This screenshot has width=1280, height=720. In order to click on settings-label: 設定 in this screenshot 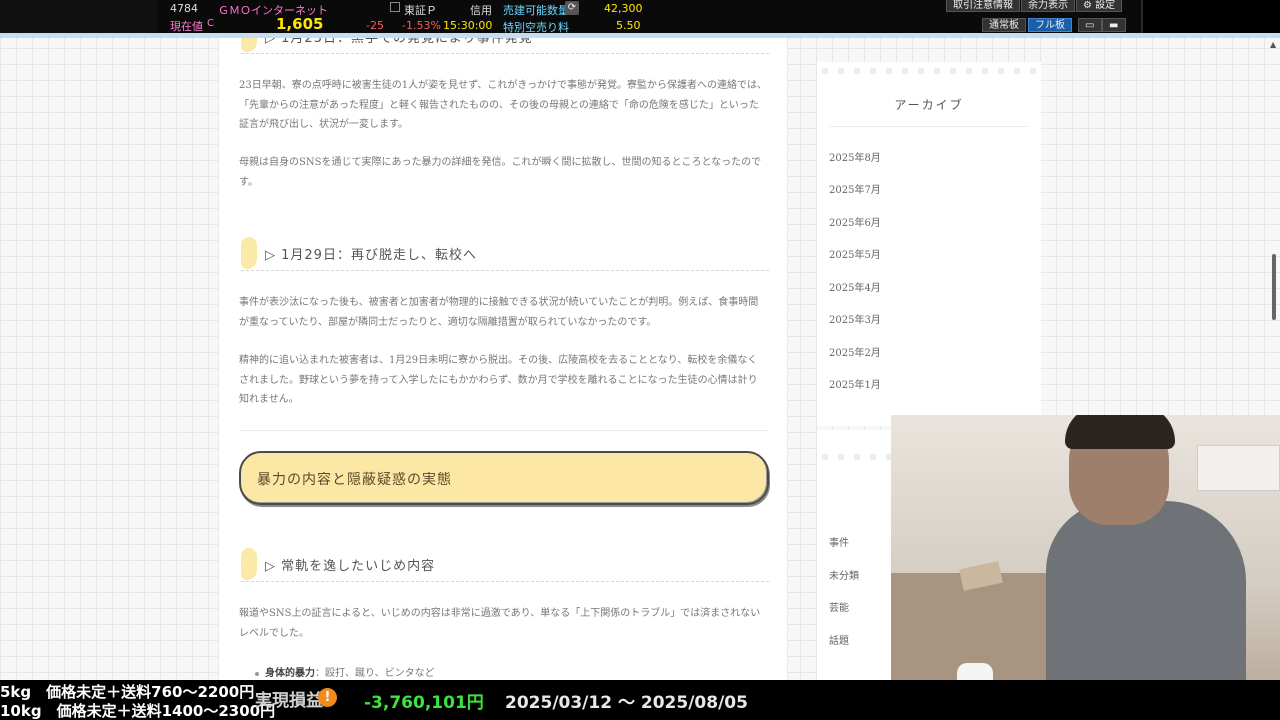, I will do `click(1105, 5)`.